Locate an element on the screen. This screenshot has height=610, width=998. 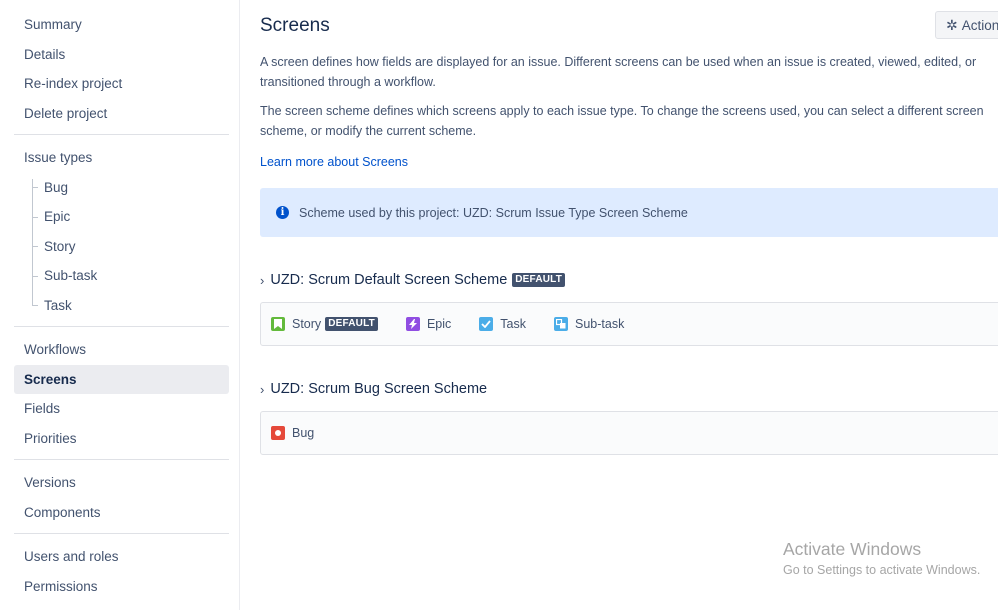
scheme-header: › UZD: Scrum Bug Screen Scheme is located at coordinates (629, 389).